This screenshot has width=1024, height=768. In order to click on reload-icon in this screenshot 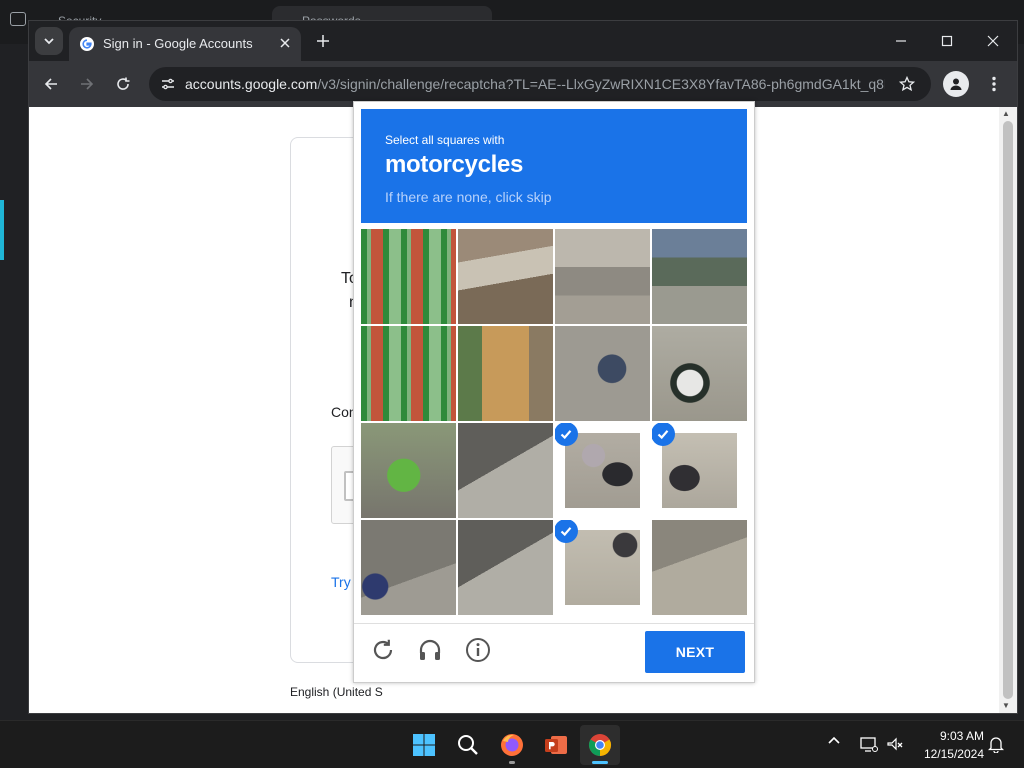, I will do `click(123, 83)`.